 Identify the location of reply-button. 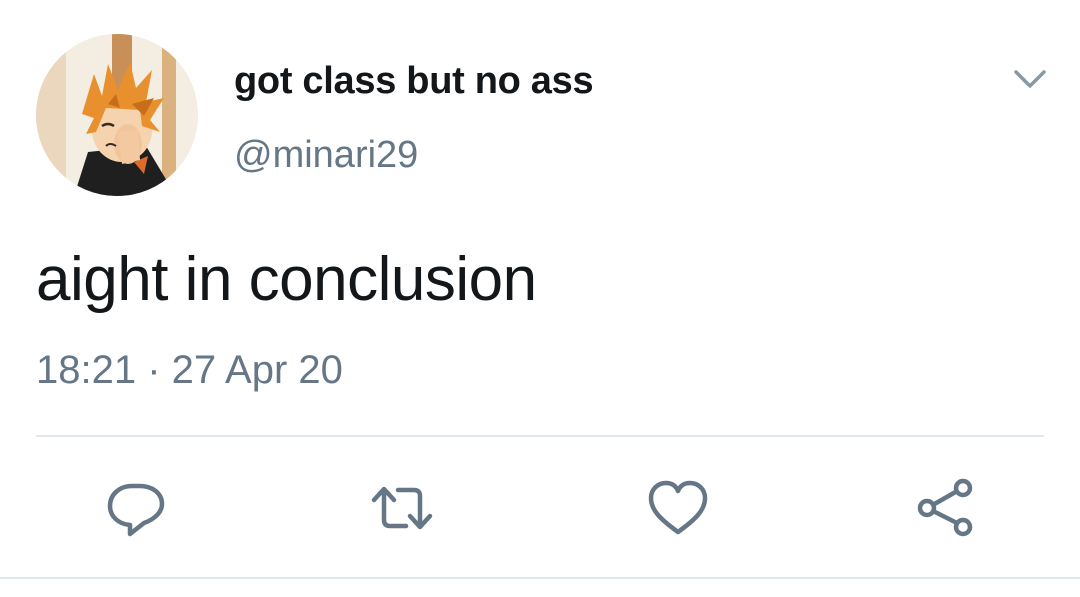
(136, 508).